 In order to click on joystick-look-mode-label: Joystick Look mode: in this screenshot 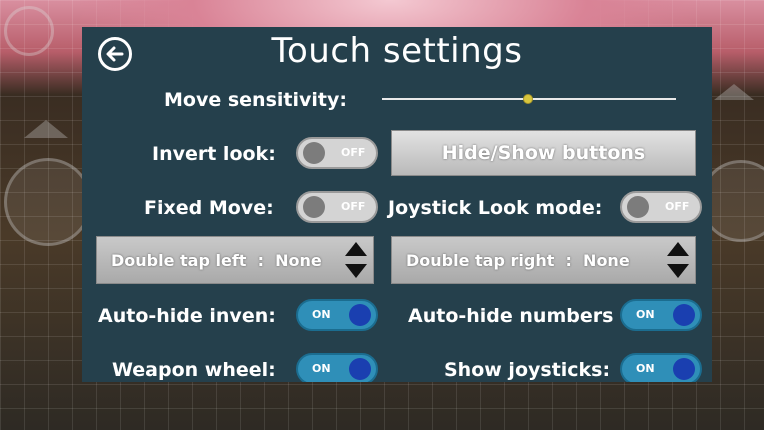, I will do `click(495, 208)`.